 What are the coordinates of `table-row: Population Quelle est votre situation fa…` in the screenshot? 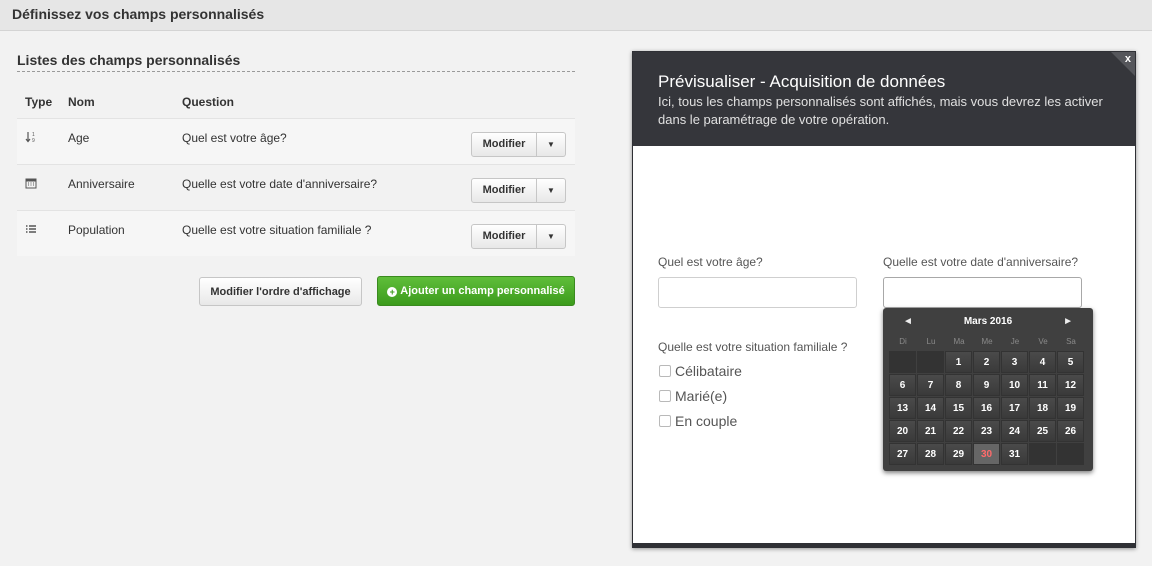 It's located at (296, 232).